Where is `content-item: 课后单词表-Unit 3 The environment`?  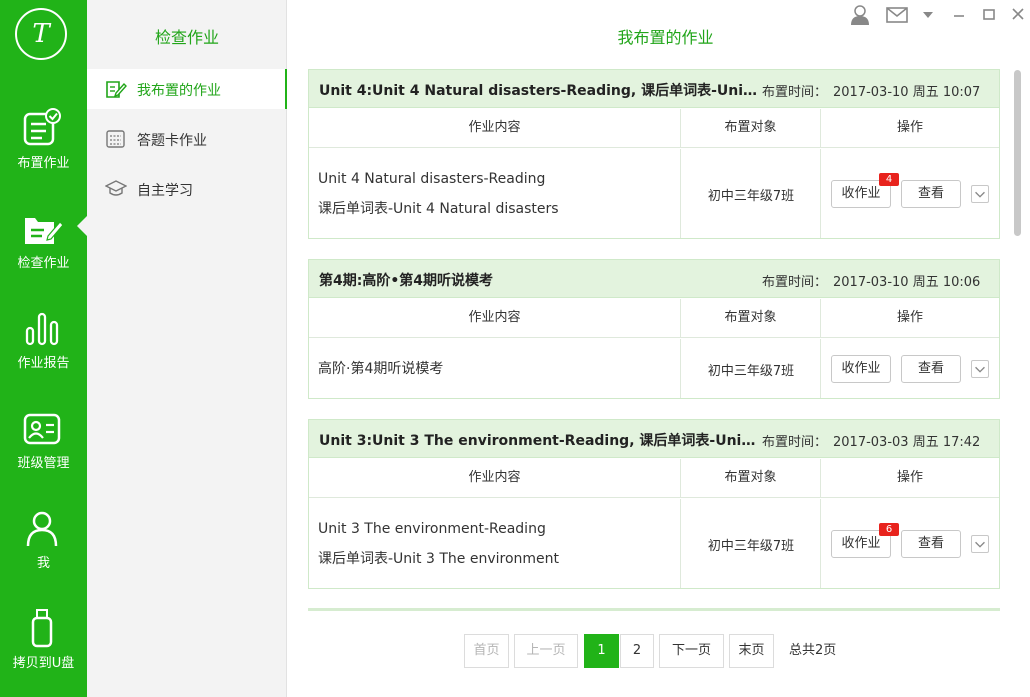
content-item: 课后单词表-Unit 3 The environment is located at coordinates (439, 559).